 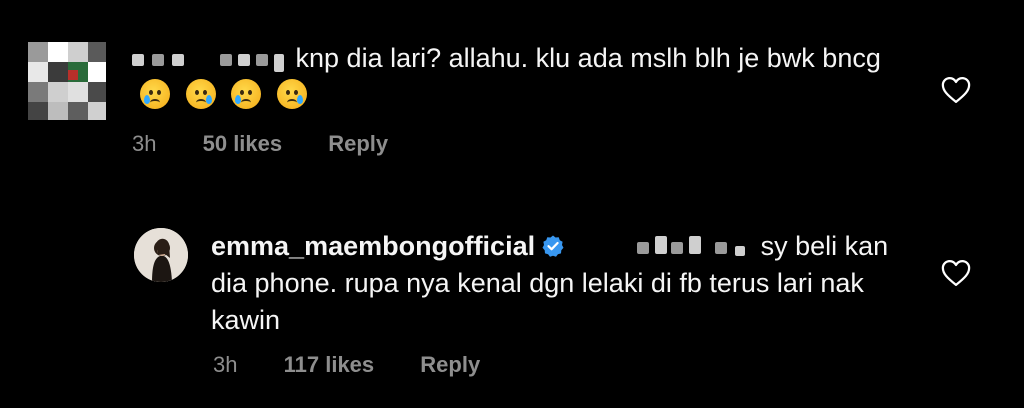 I want to click on verified-badge-icon, so click(x=553, y=246).